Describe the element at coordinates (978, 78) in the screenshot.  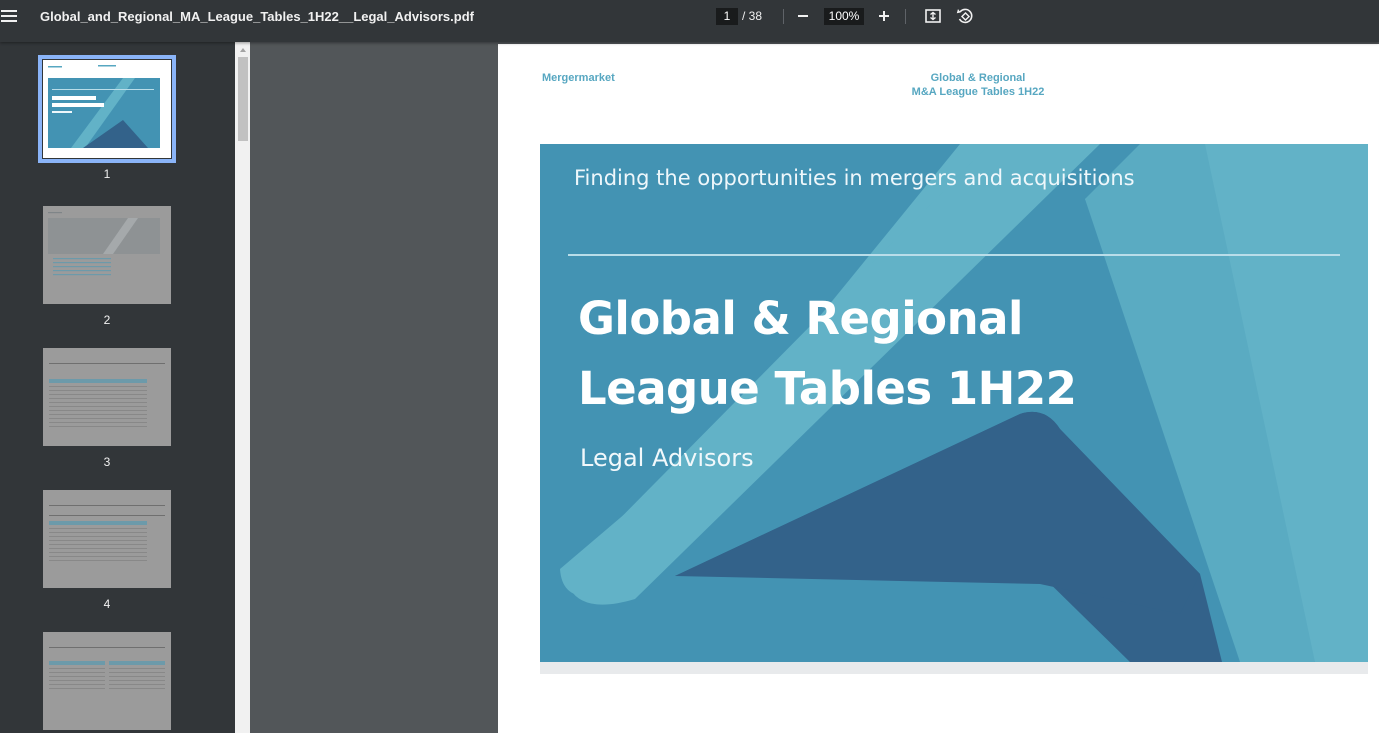
I see `page-header-line-1: Global & Regional` at that location.